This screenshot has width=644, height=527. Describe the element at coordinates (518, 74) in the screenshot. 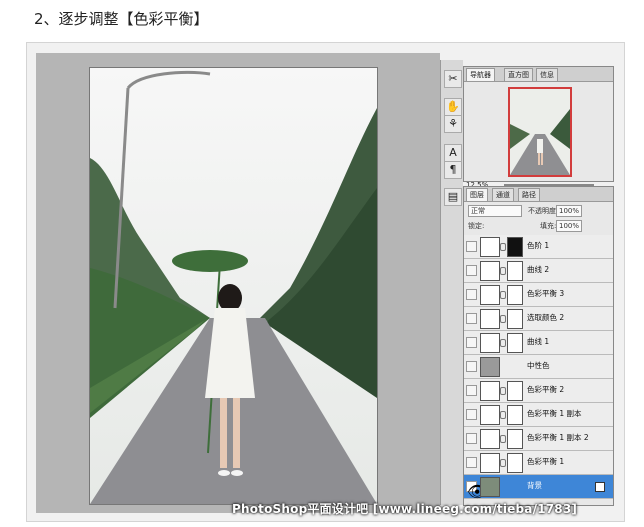

I see `tab-histogram: 直方图` at that location.